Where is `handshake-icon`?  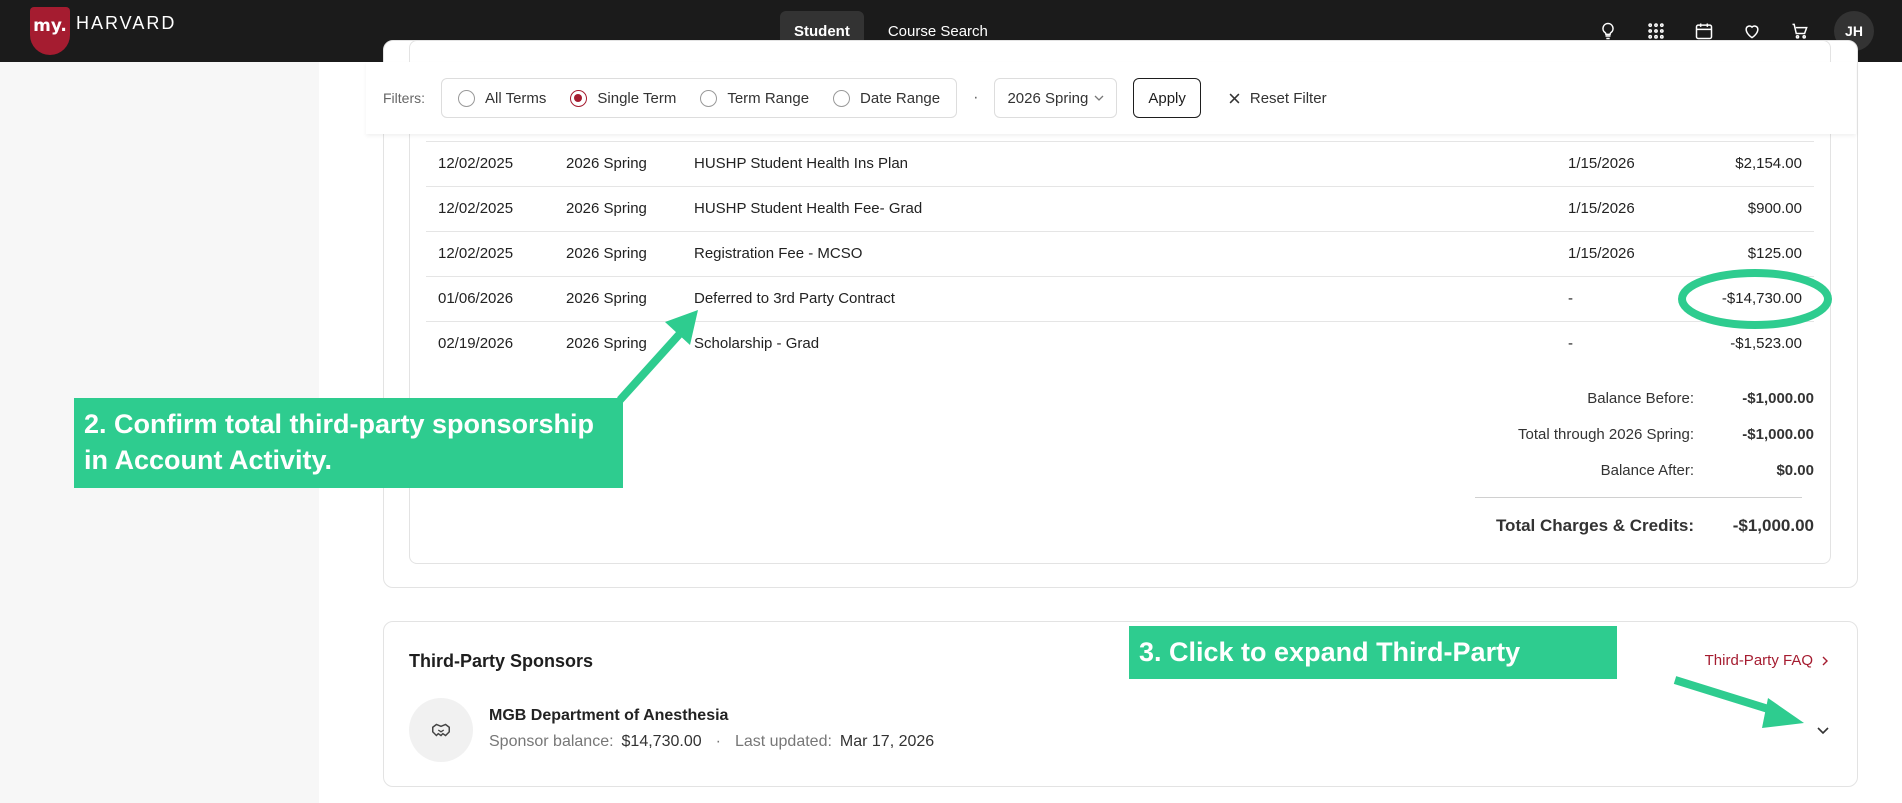
handshake-icon is located at coordinates (441, 730).